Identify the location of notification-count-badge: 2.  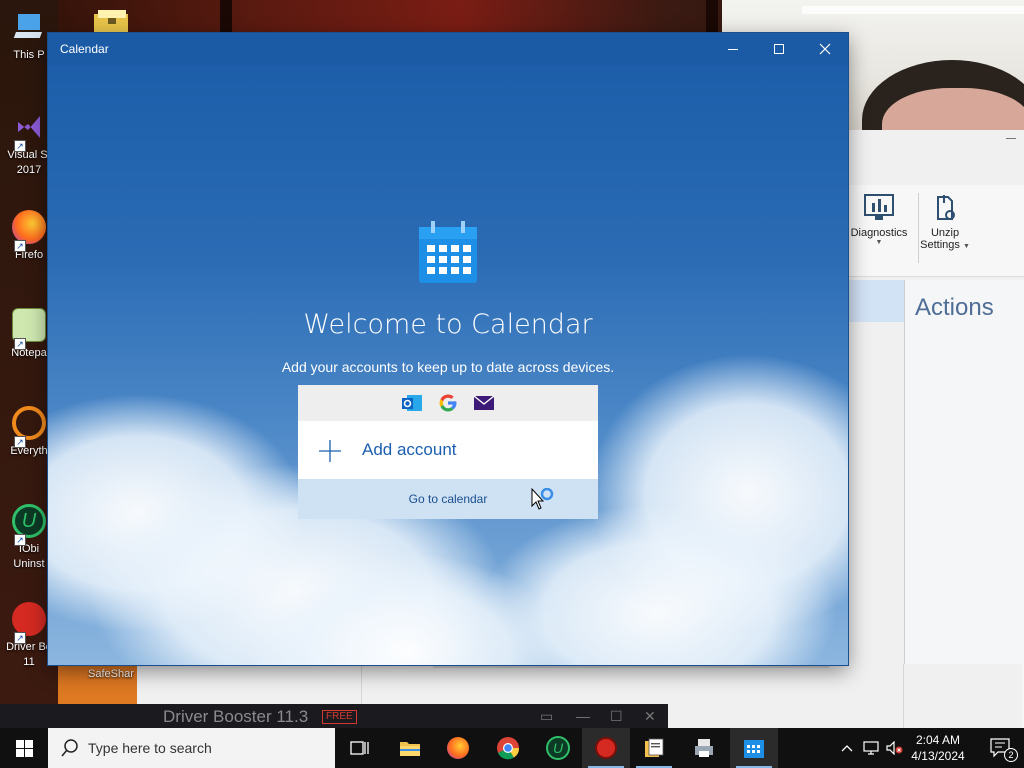
(1011, 755).